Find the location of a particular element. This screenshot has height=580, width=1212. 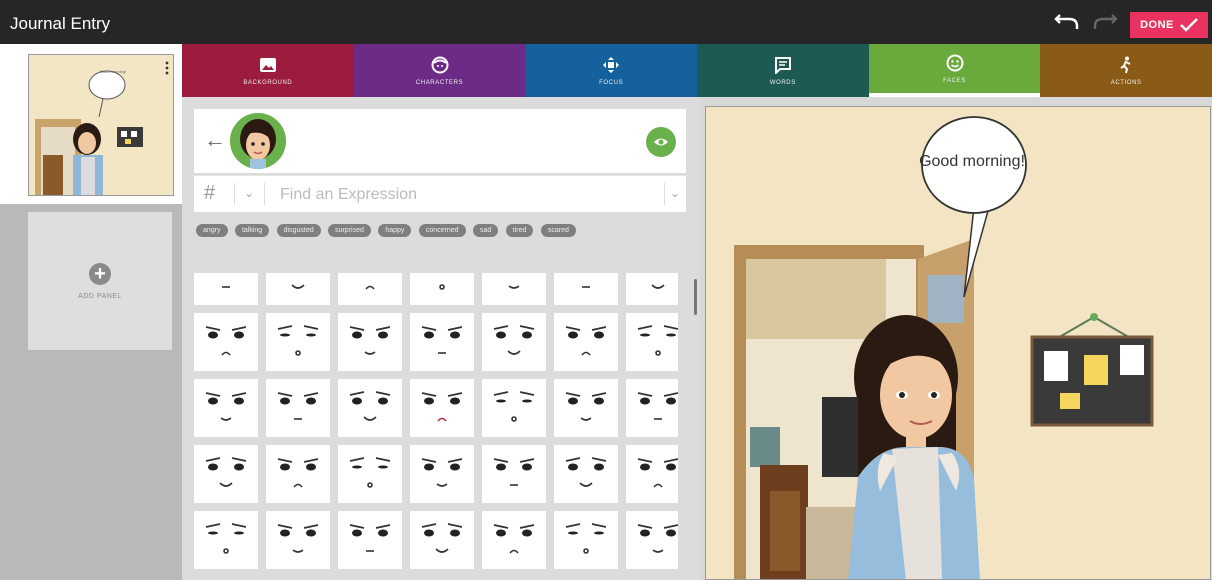

plus-icon: + is located at coordinates (100, 273).